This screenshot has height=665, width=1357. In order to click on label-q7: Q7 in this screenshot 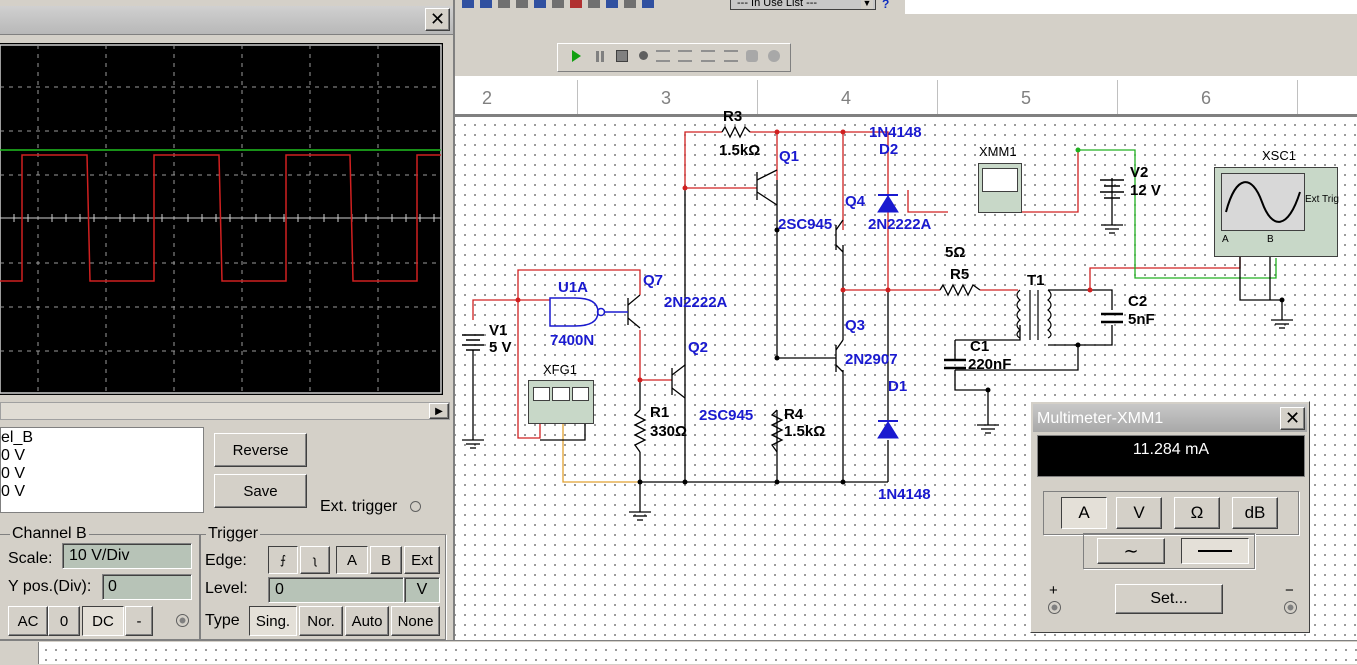, I will do `click(653, 280)`.